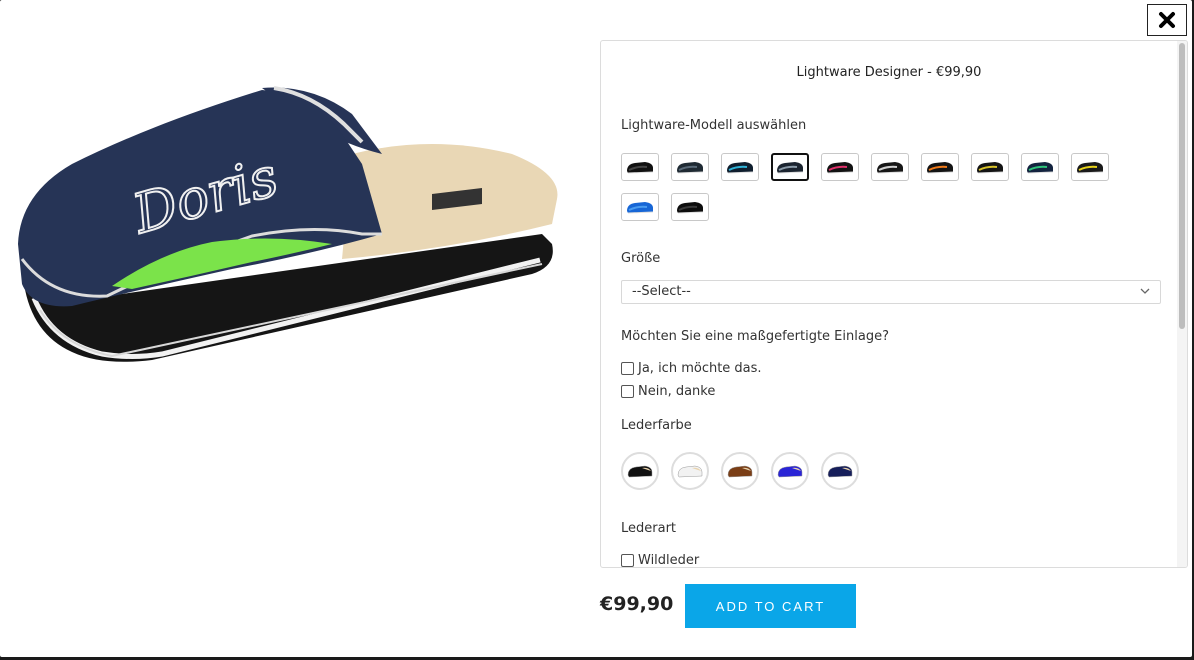 The height and width of the screenshot is (660, 1194). Describe the element at coordinates (641, 258) in the screenshot. I see `size-label: Größe` at that location.